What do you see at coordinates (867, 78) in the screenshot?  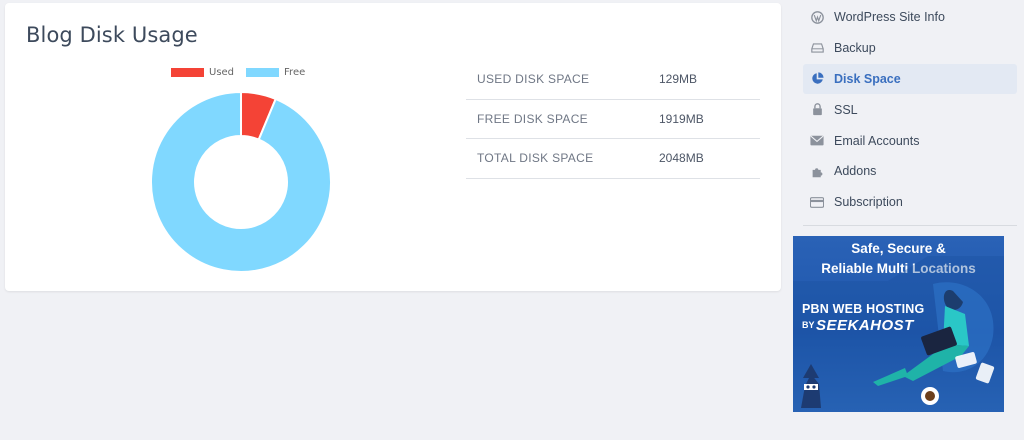 I see `sidebar-item-label: Disk Space` at bounding box center [867, 78].